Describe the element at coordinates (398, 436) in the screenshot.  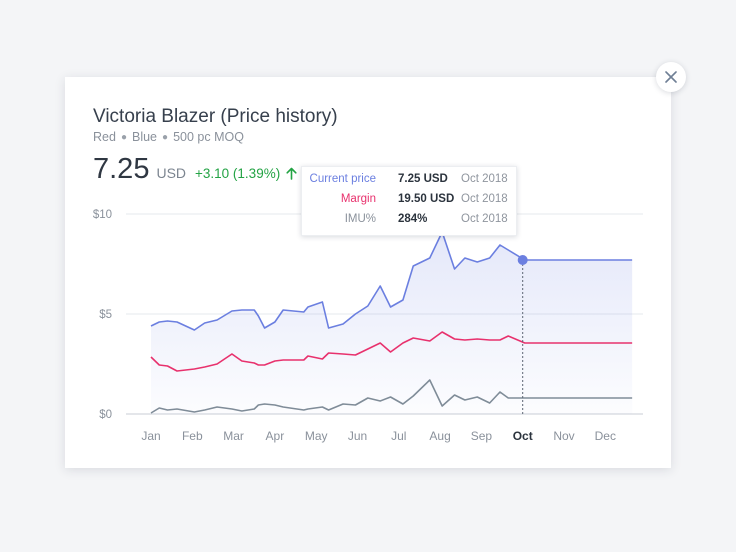
I see `x-tick-label: Jul` at that location.